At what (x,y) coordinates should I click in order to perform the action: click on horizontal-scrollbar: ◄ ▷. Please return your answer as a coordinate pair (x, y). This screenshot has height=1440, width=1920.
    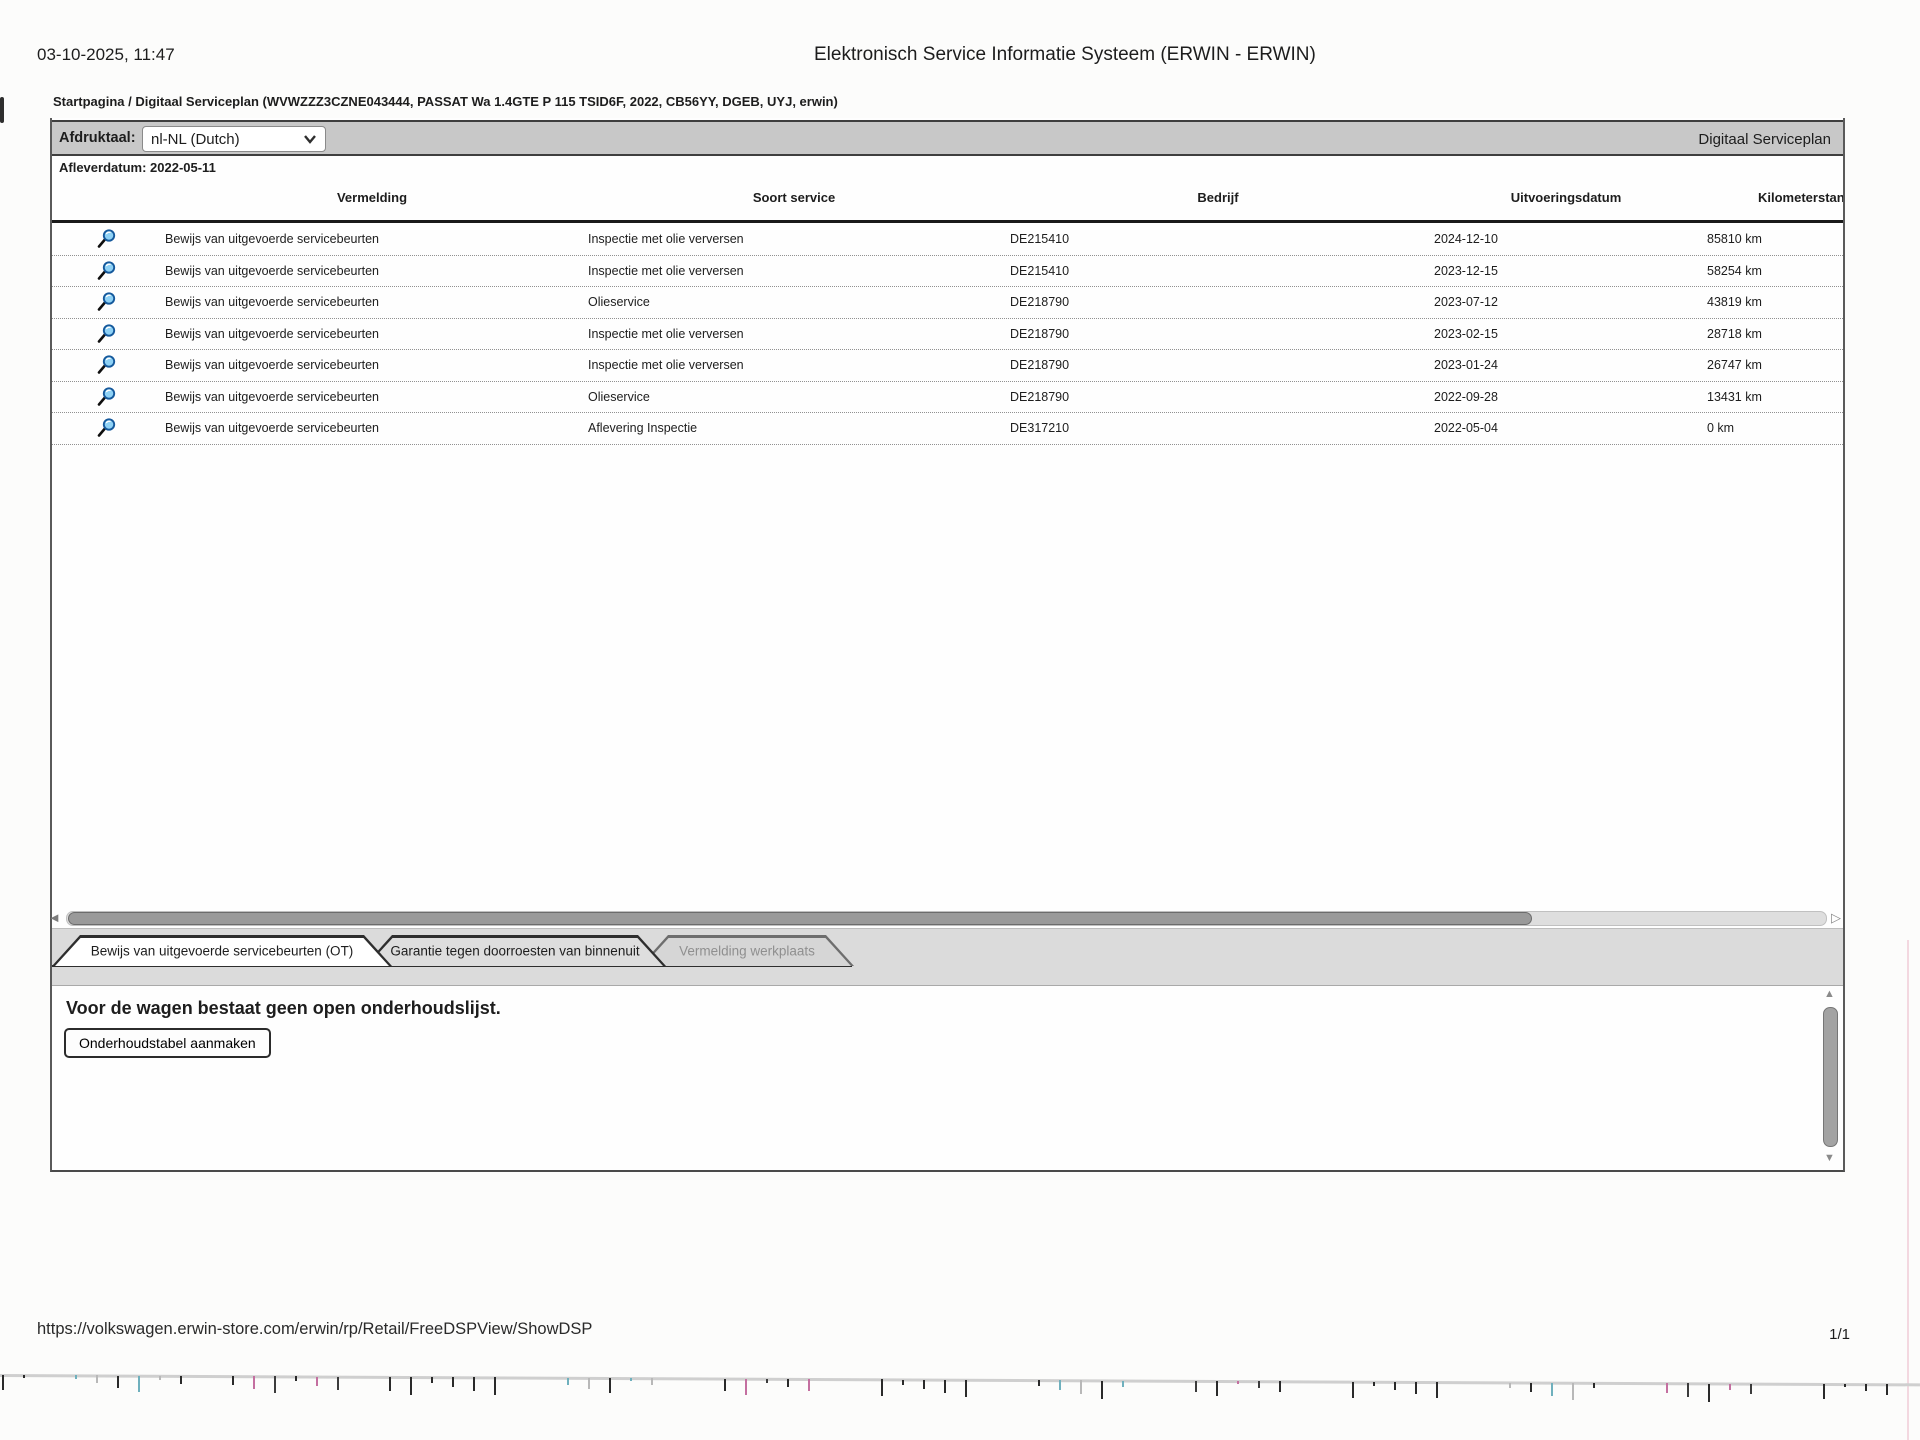
    Looking at the image, I should click on (945, 918).